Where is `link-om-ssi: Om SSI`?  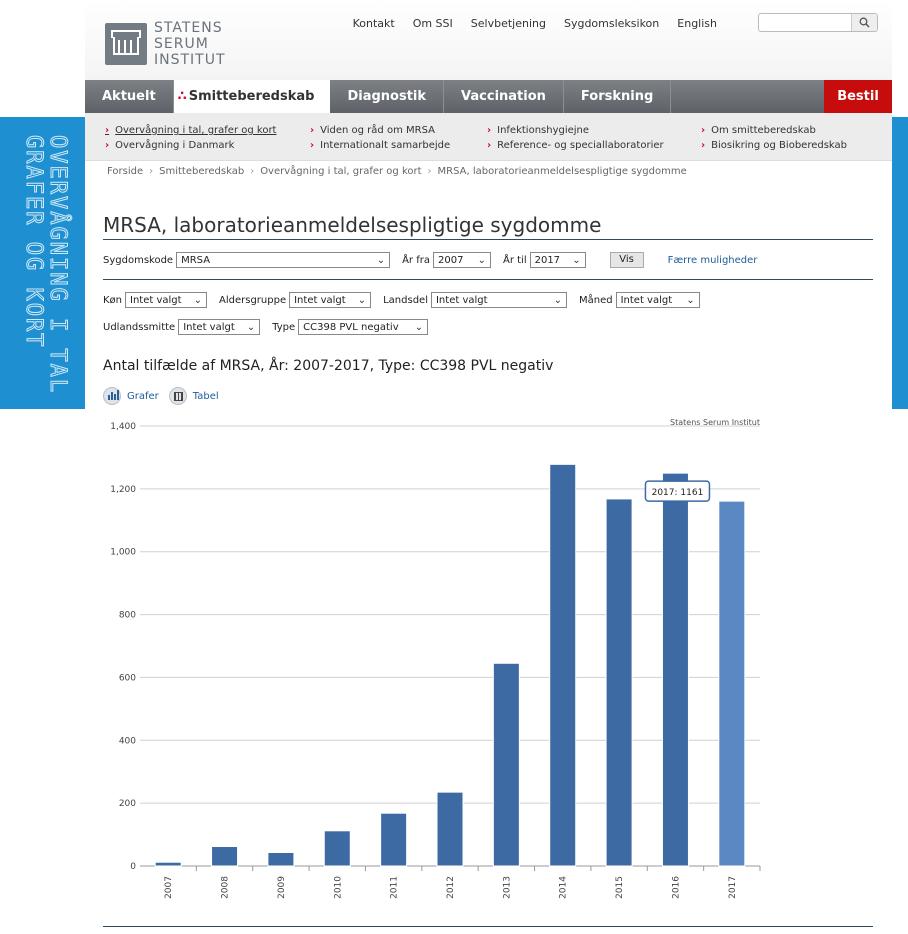 link-om-ssi: Om SSI is located at coordinates (433, 23).